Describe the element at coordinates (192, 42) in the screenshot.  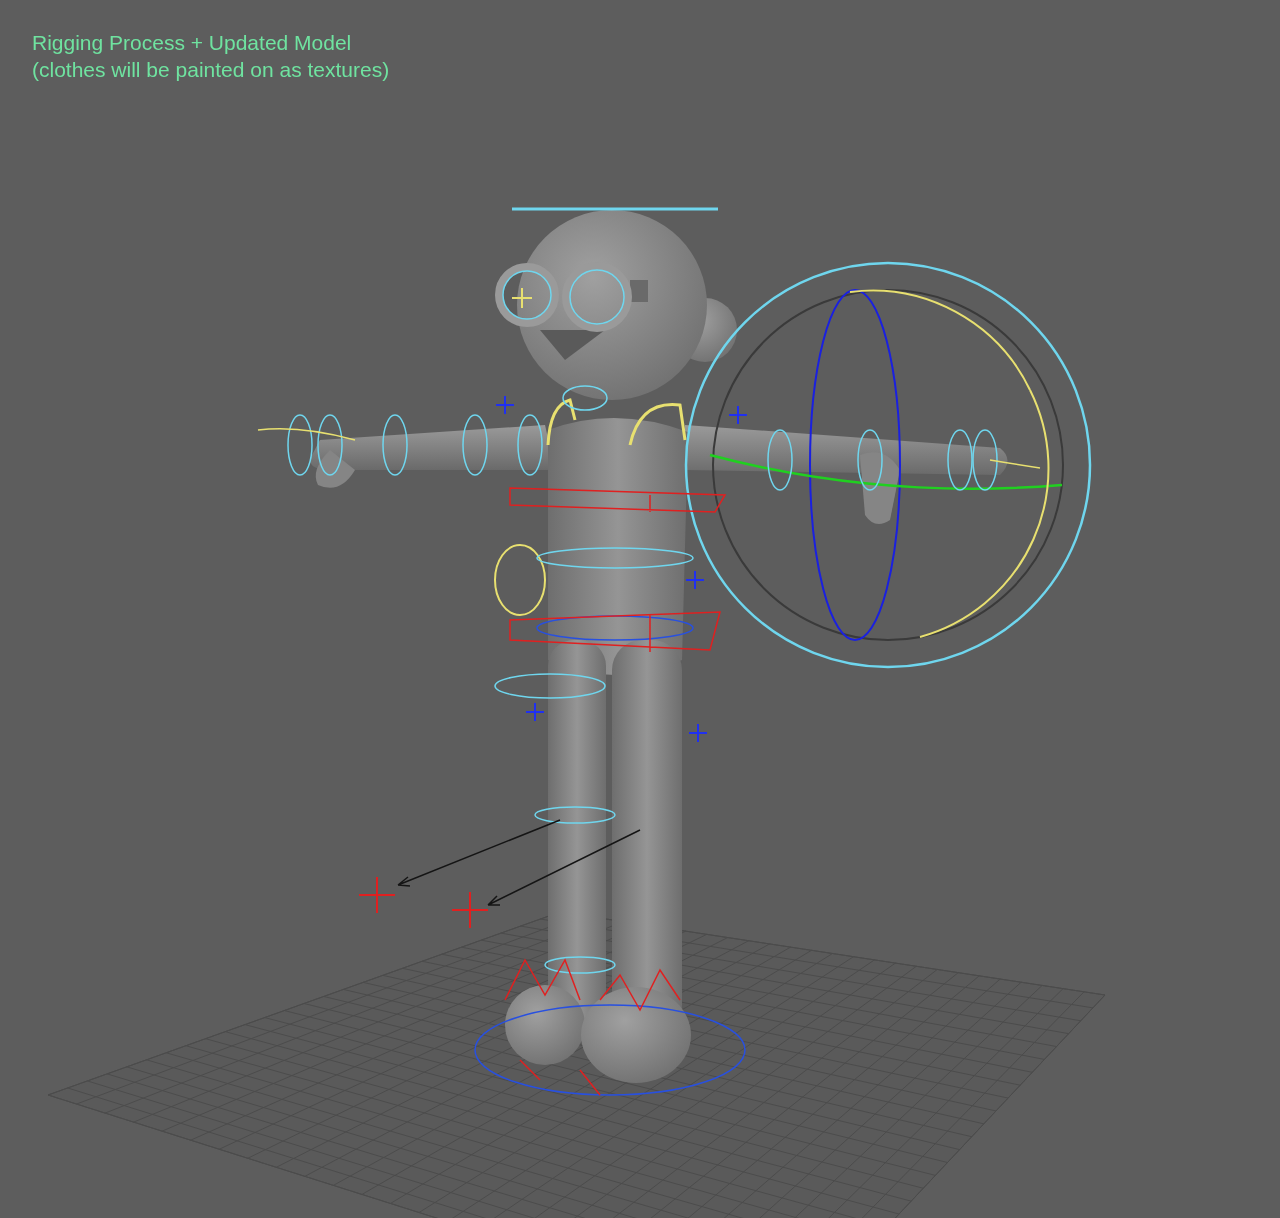
I see `caption-text: Rigging Process + Updated Model` at that location.